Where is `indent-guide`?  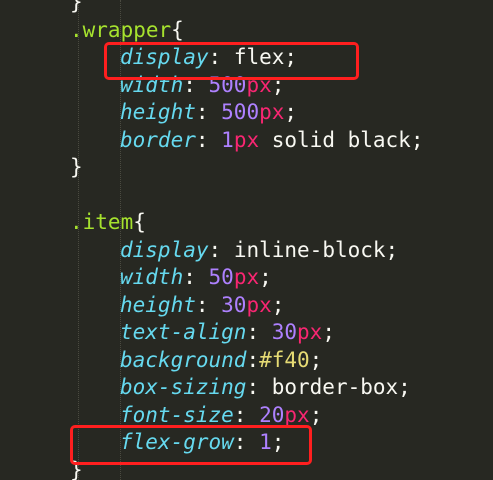 indent-guide is located at coordinates (78, 240).